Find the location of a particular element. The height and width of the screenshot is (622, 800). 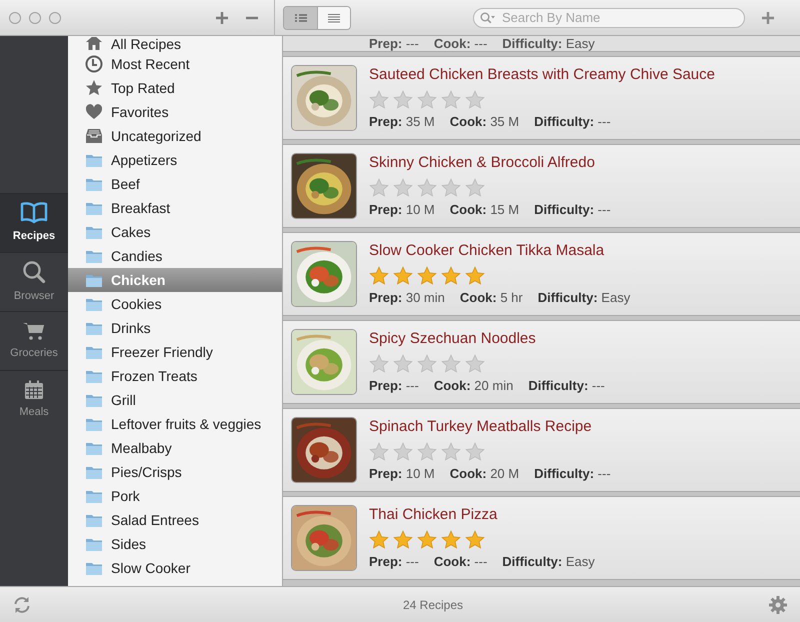

category-item: Mealbaby is located at coordinates (175, 448).